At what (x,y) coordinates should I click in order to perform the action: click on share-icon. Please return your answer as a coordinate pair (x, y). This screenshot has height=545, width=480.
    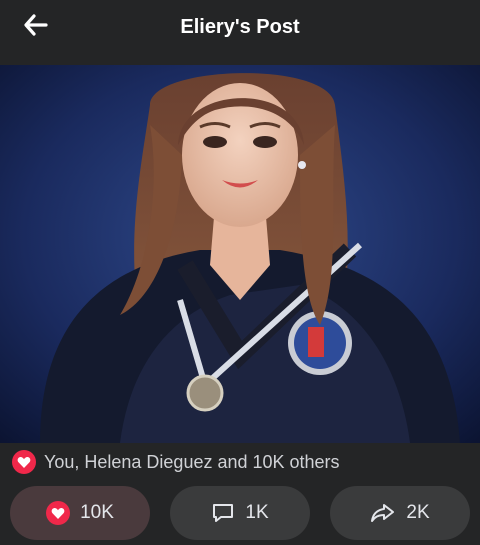
    Looking at the image, I should click on (383, 513).